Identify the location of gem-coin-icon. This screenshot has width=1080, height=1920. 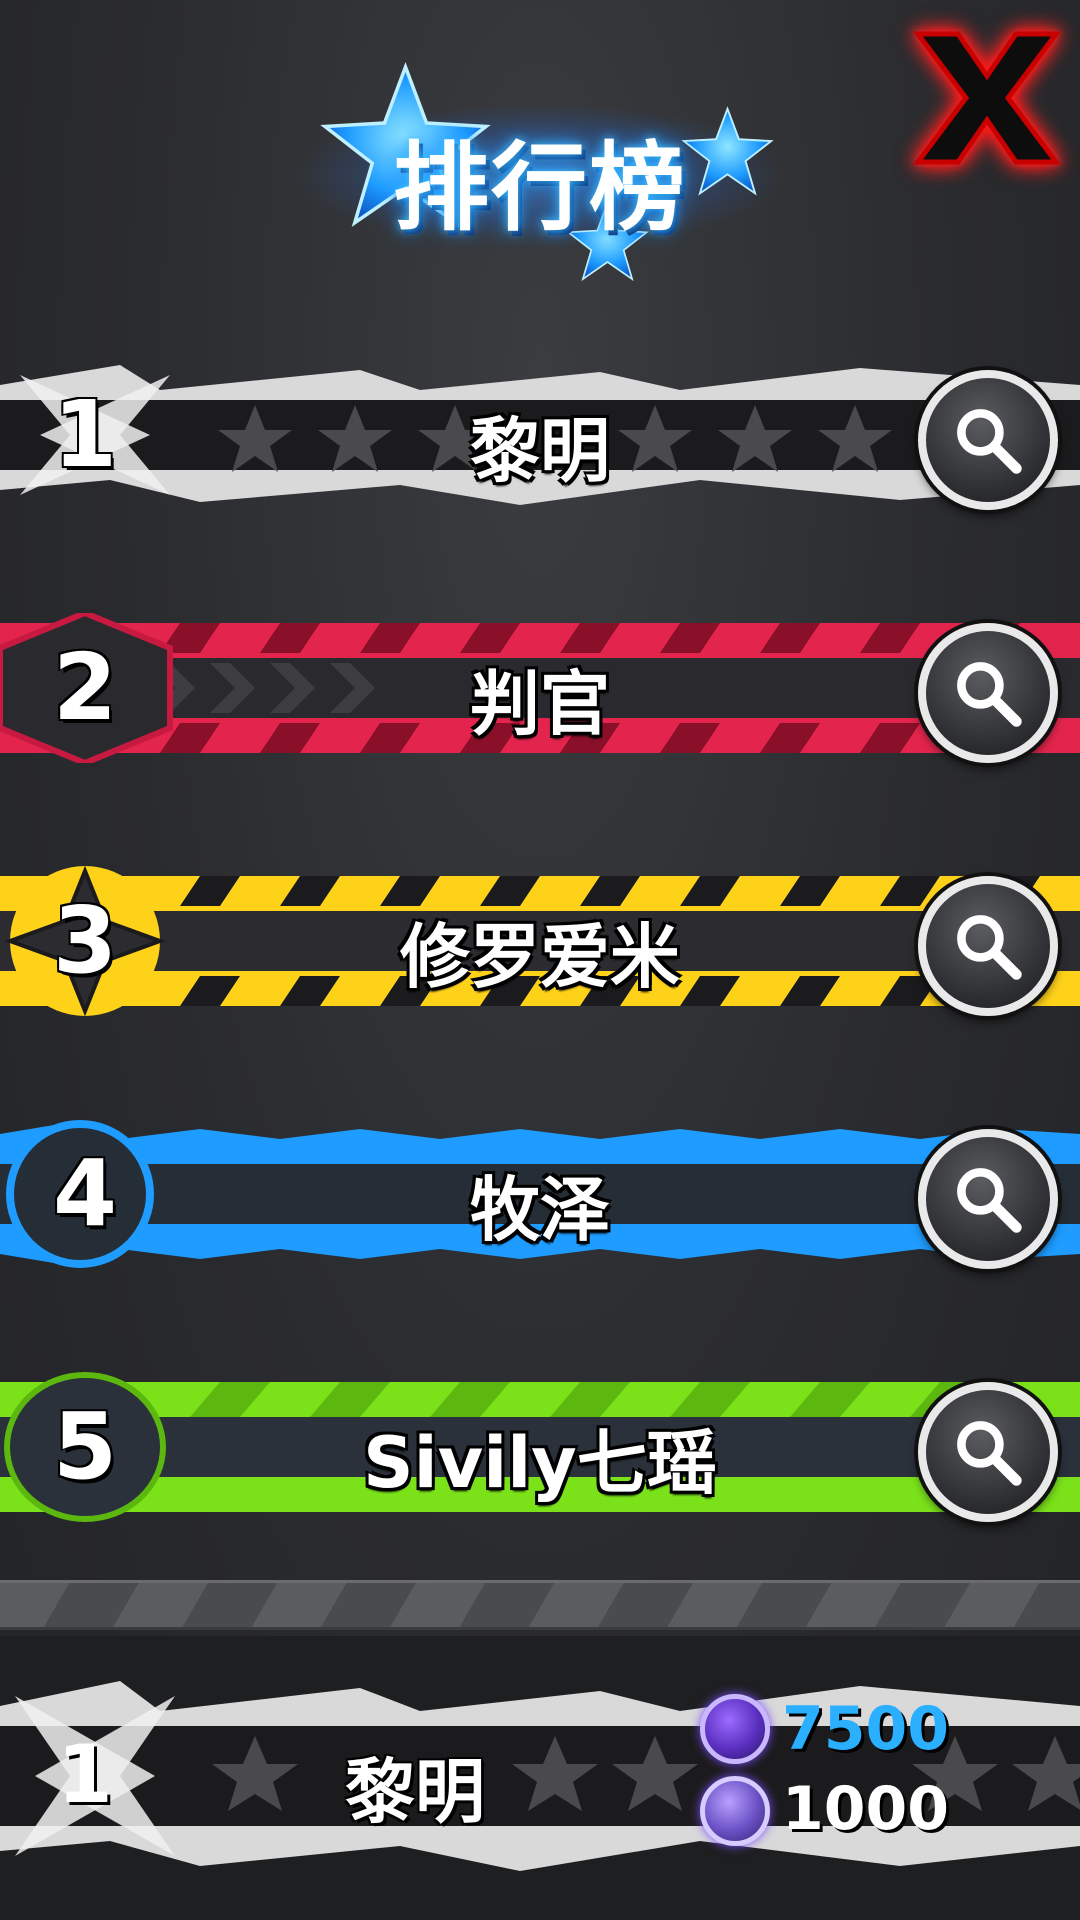
(735, 1729).